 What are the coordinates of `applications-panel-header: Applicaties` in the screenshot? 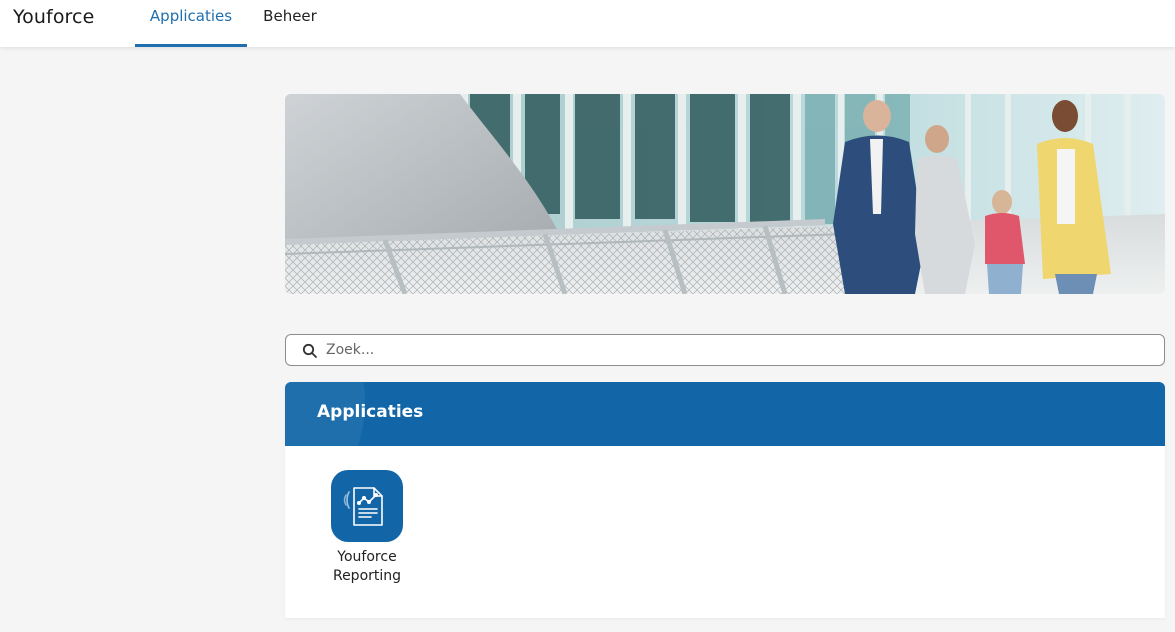 It's located at (725, 414).